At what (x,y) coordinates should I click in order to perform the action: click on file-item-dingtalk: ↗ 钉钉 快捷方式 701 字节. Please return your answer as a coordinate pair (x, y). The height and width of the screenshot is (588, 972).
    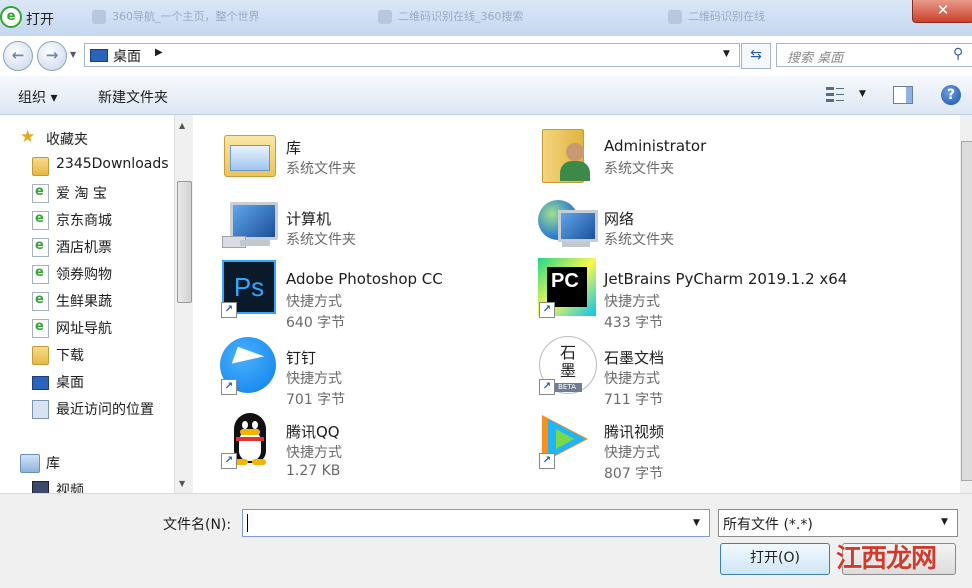
    Looking at the image, I should click on (348, 366).